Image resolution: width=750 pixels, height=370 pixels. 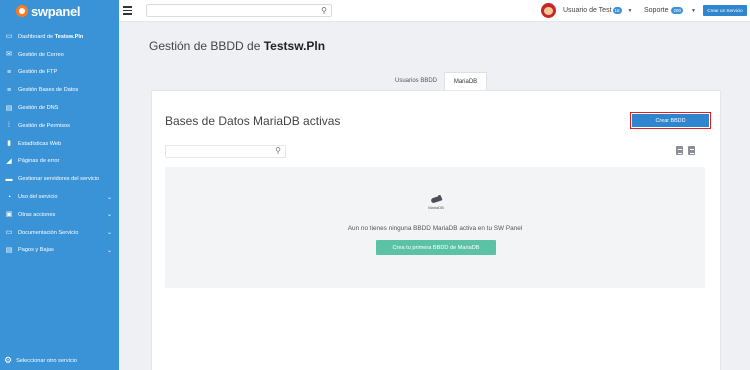 I want to click on sidebar-item-database: ≡ Gestión Bases de Datos, so click(x=59, y=90).